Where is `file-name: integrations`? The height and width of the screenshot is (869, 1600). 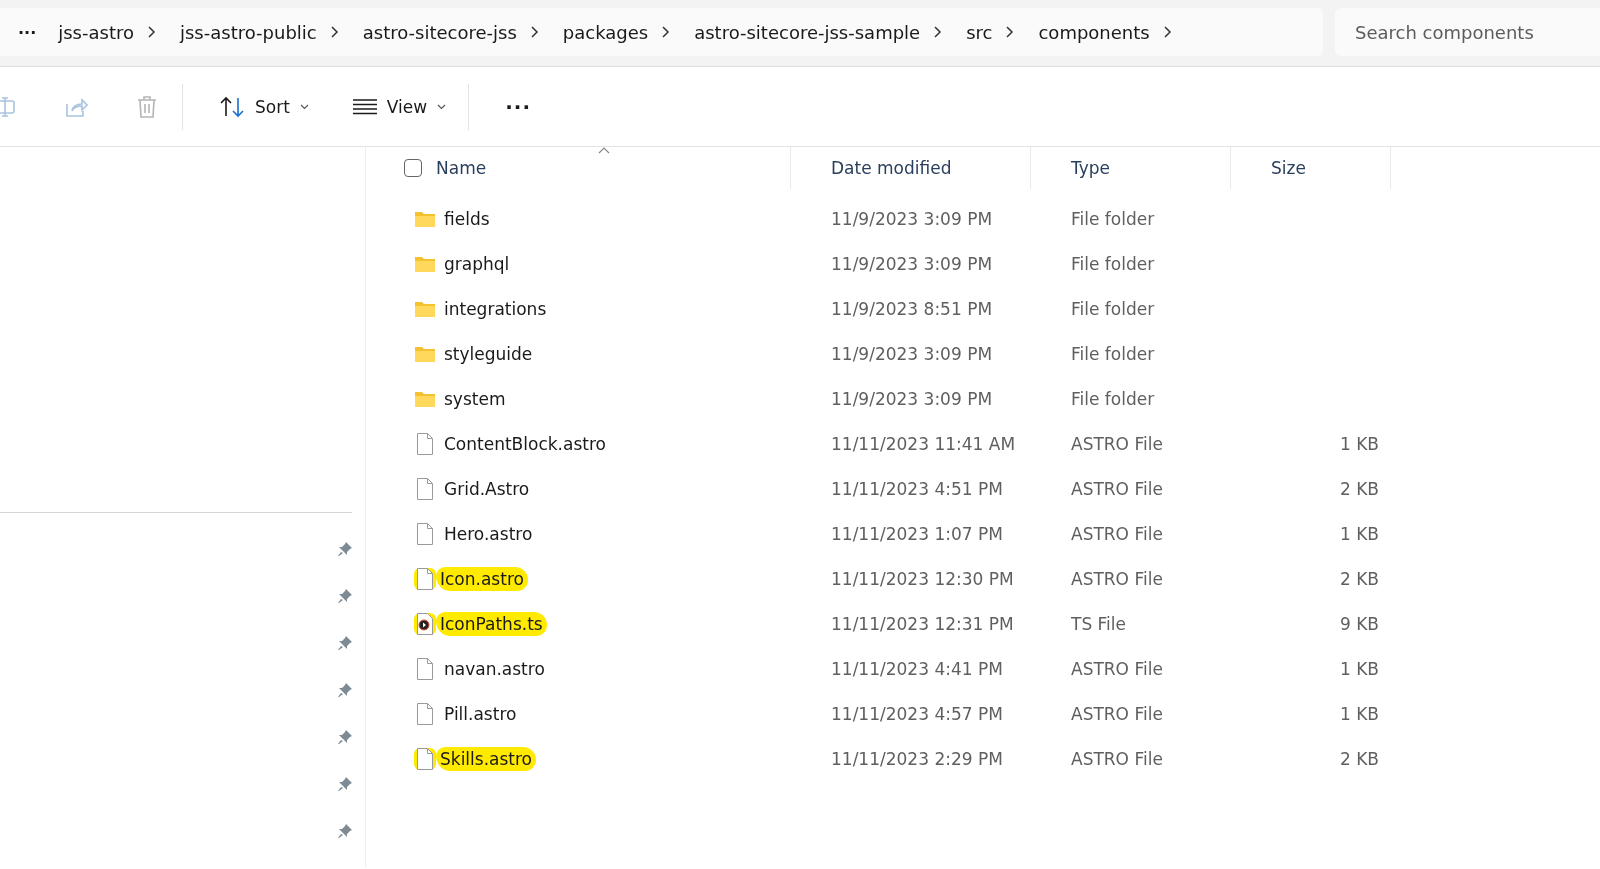
file-name: integrations is located at coordinates (495, 308).